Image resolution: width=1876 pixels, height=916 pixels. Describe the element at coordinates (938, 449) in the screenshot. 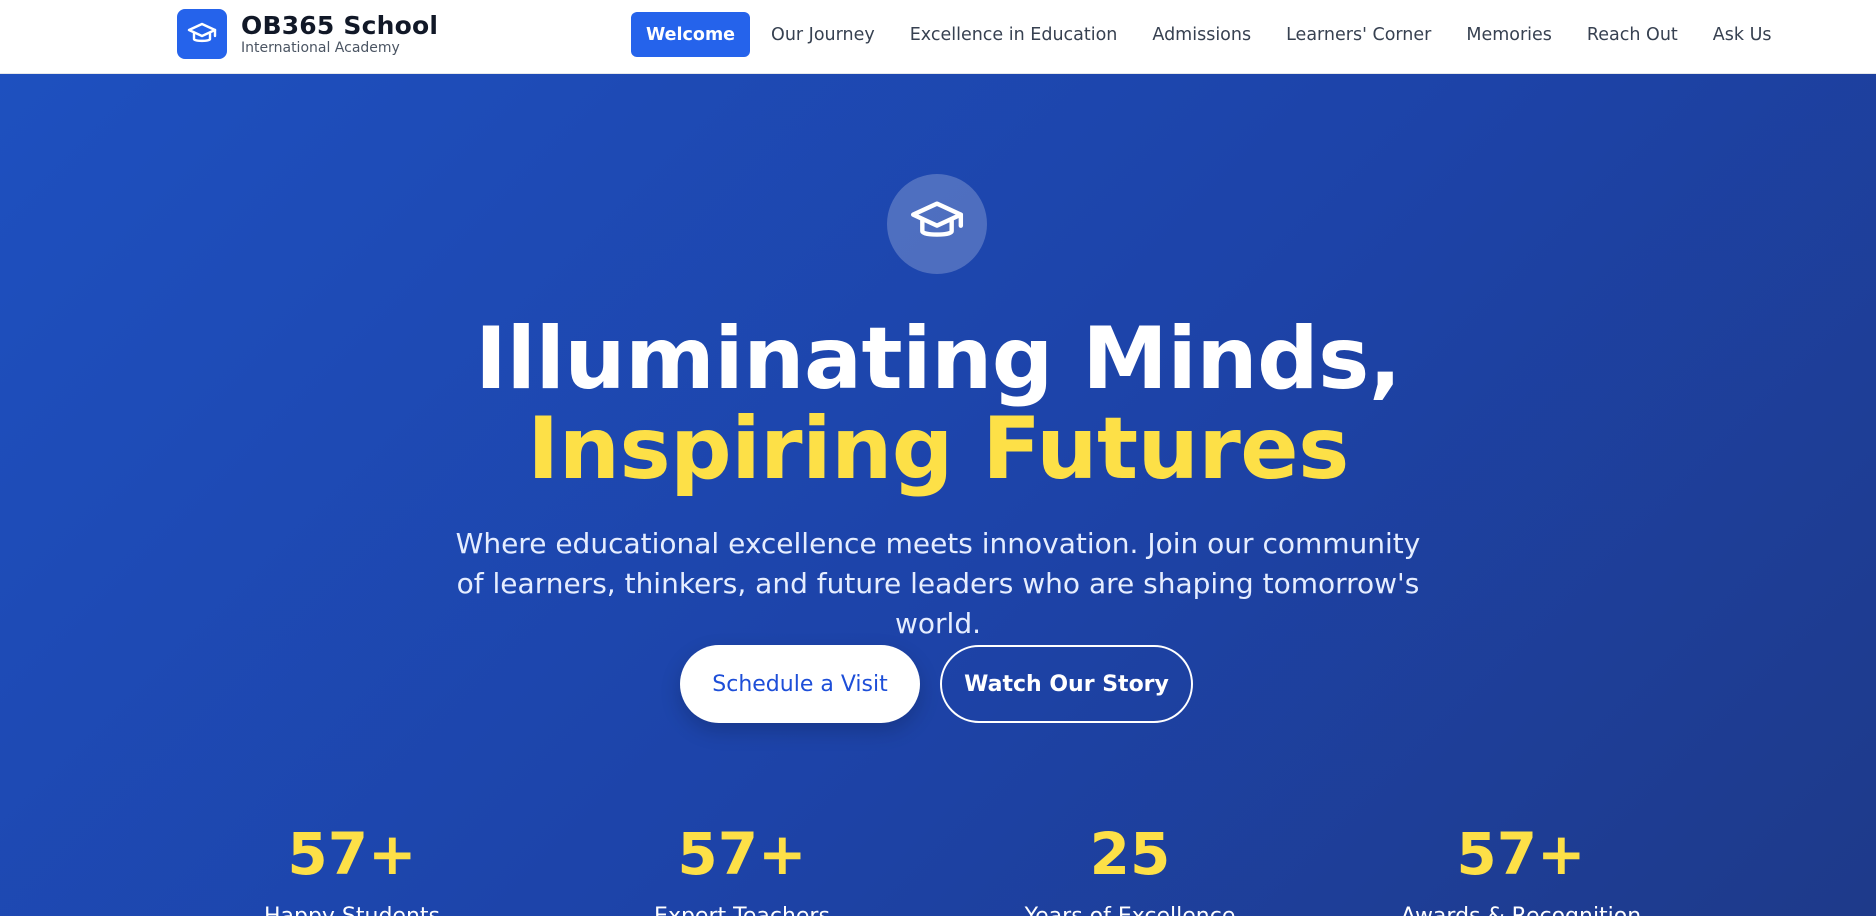

I see `hero-title-line2: Inspiring Futures` at that location.